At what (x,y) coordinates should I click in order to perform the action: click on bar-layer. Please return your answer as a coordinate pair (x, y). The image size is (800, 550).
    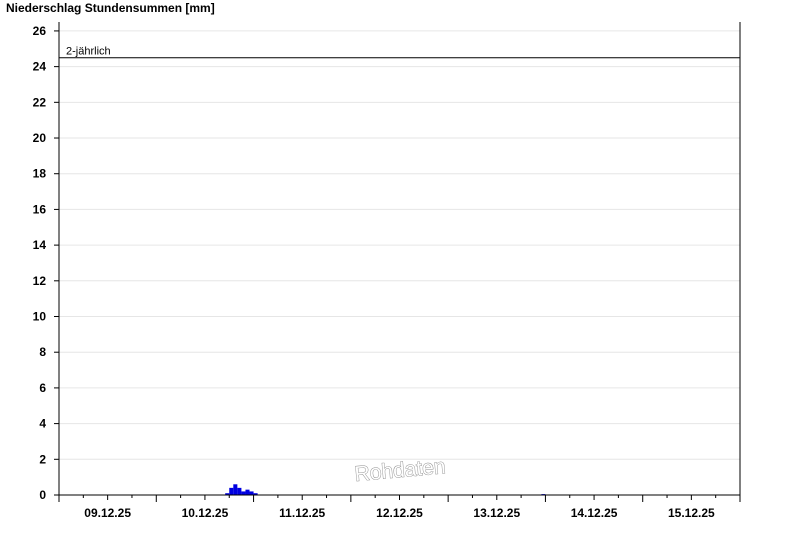
    Looking at the image, I should click on (385, 489).